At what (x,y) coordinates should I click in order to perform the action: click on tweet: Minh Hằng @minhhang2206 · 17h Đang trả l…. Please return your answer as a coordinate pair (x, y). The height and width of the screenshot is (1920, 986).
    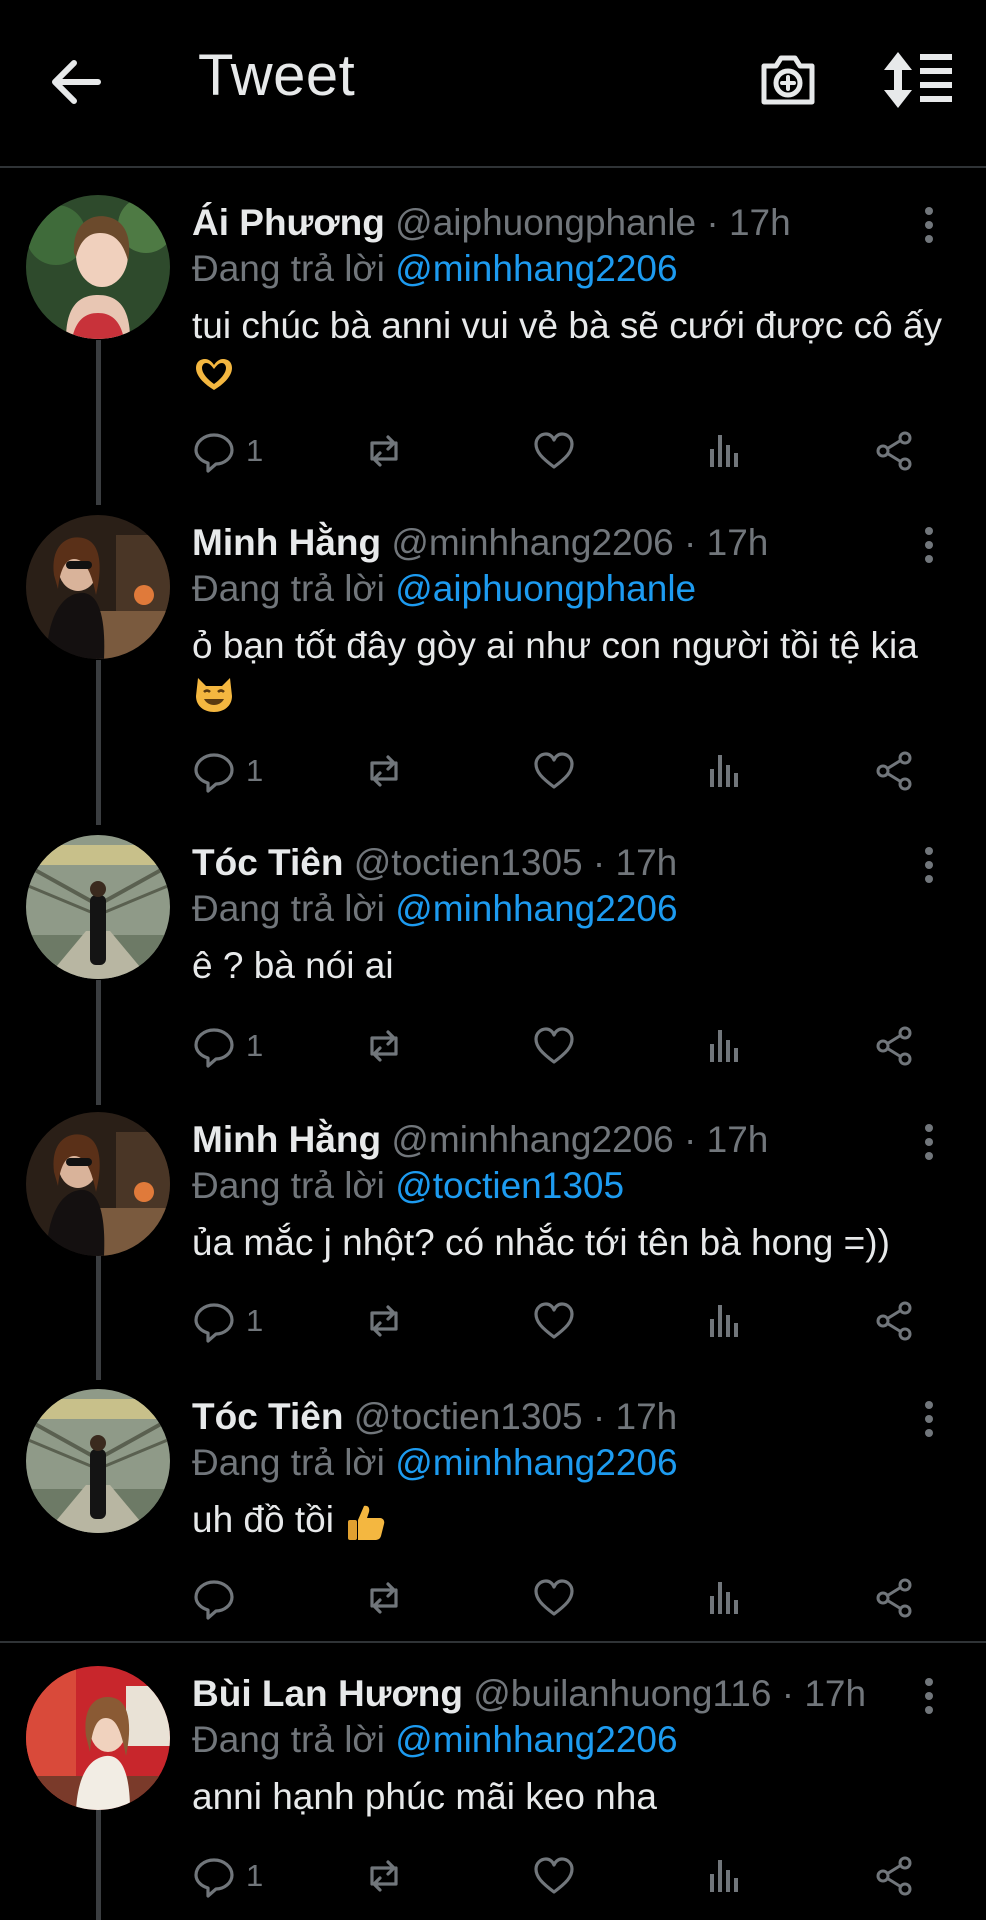
    Looking at the image, I should click on (493, 1247).